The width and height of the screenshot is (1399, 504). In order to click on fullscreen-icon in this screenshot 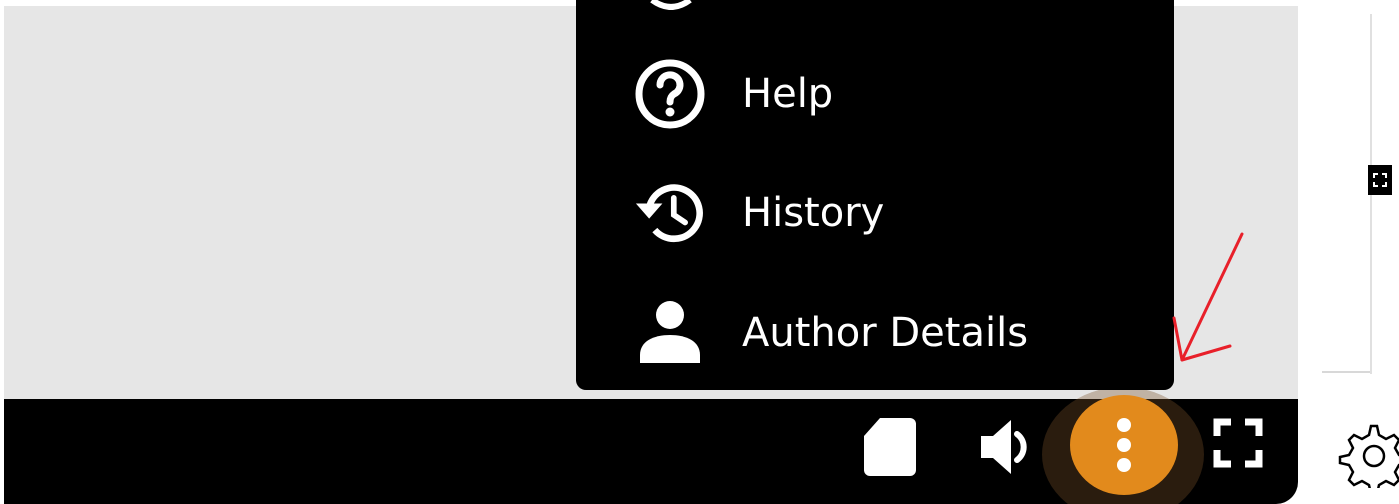, I will do `click(1238, 443)`.